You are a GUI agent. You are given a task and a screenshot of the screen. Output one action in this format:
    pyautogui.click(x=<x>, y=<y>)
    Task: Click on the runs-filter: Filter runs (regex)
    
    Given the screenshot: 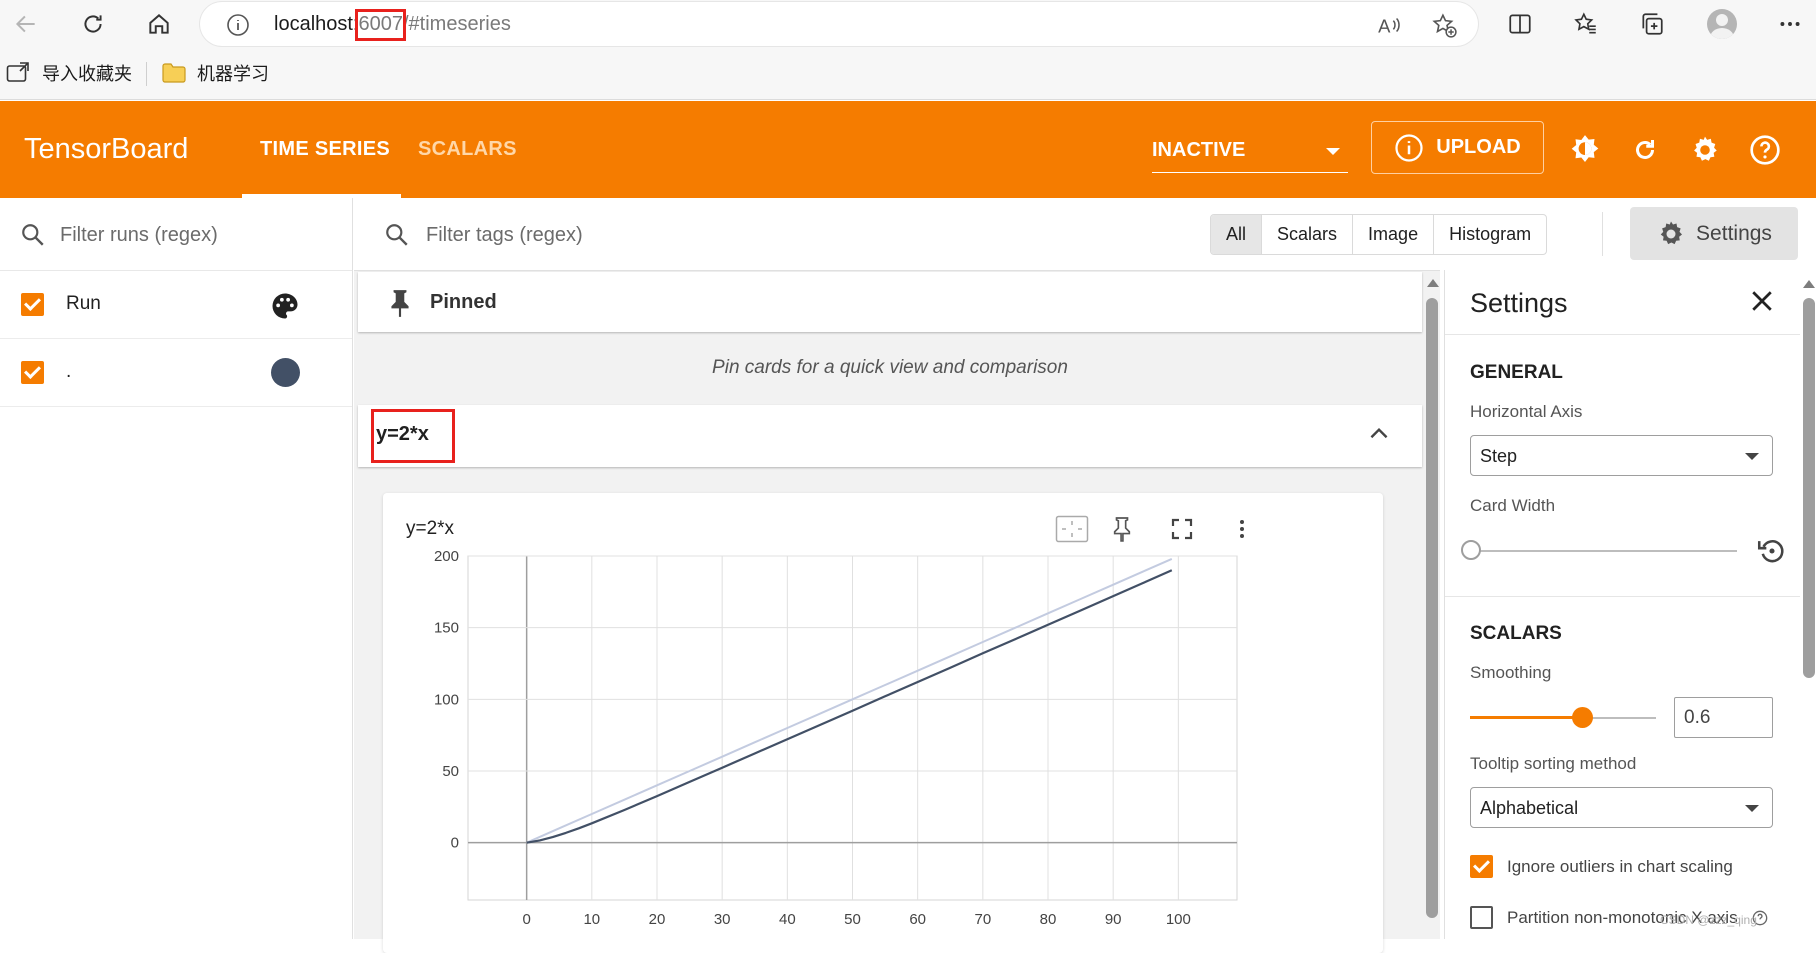 What is the action you would take?
    pyautogui.click(x=176, y=234)
    